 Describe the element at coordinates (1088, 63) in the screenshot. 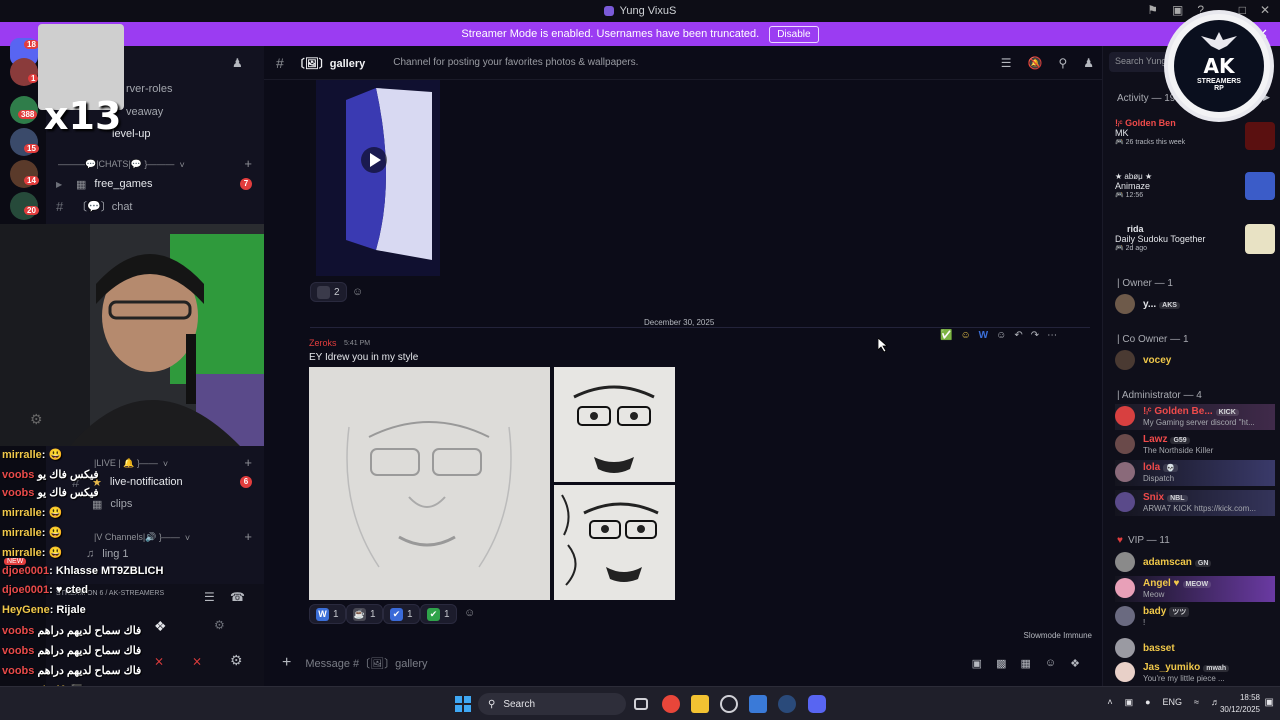

I see `members-icon: ♟` at that location.